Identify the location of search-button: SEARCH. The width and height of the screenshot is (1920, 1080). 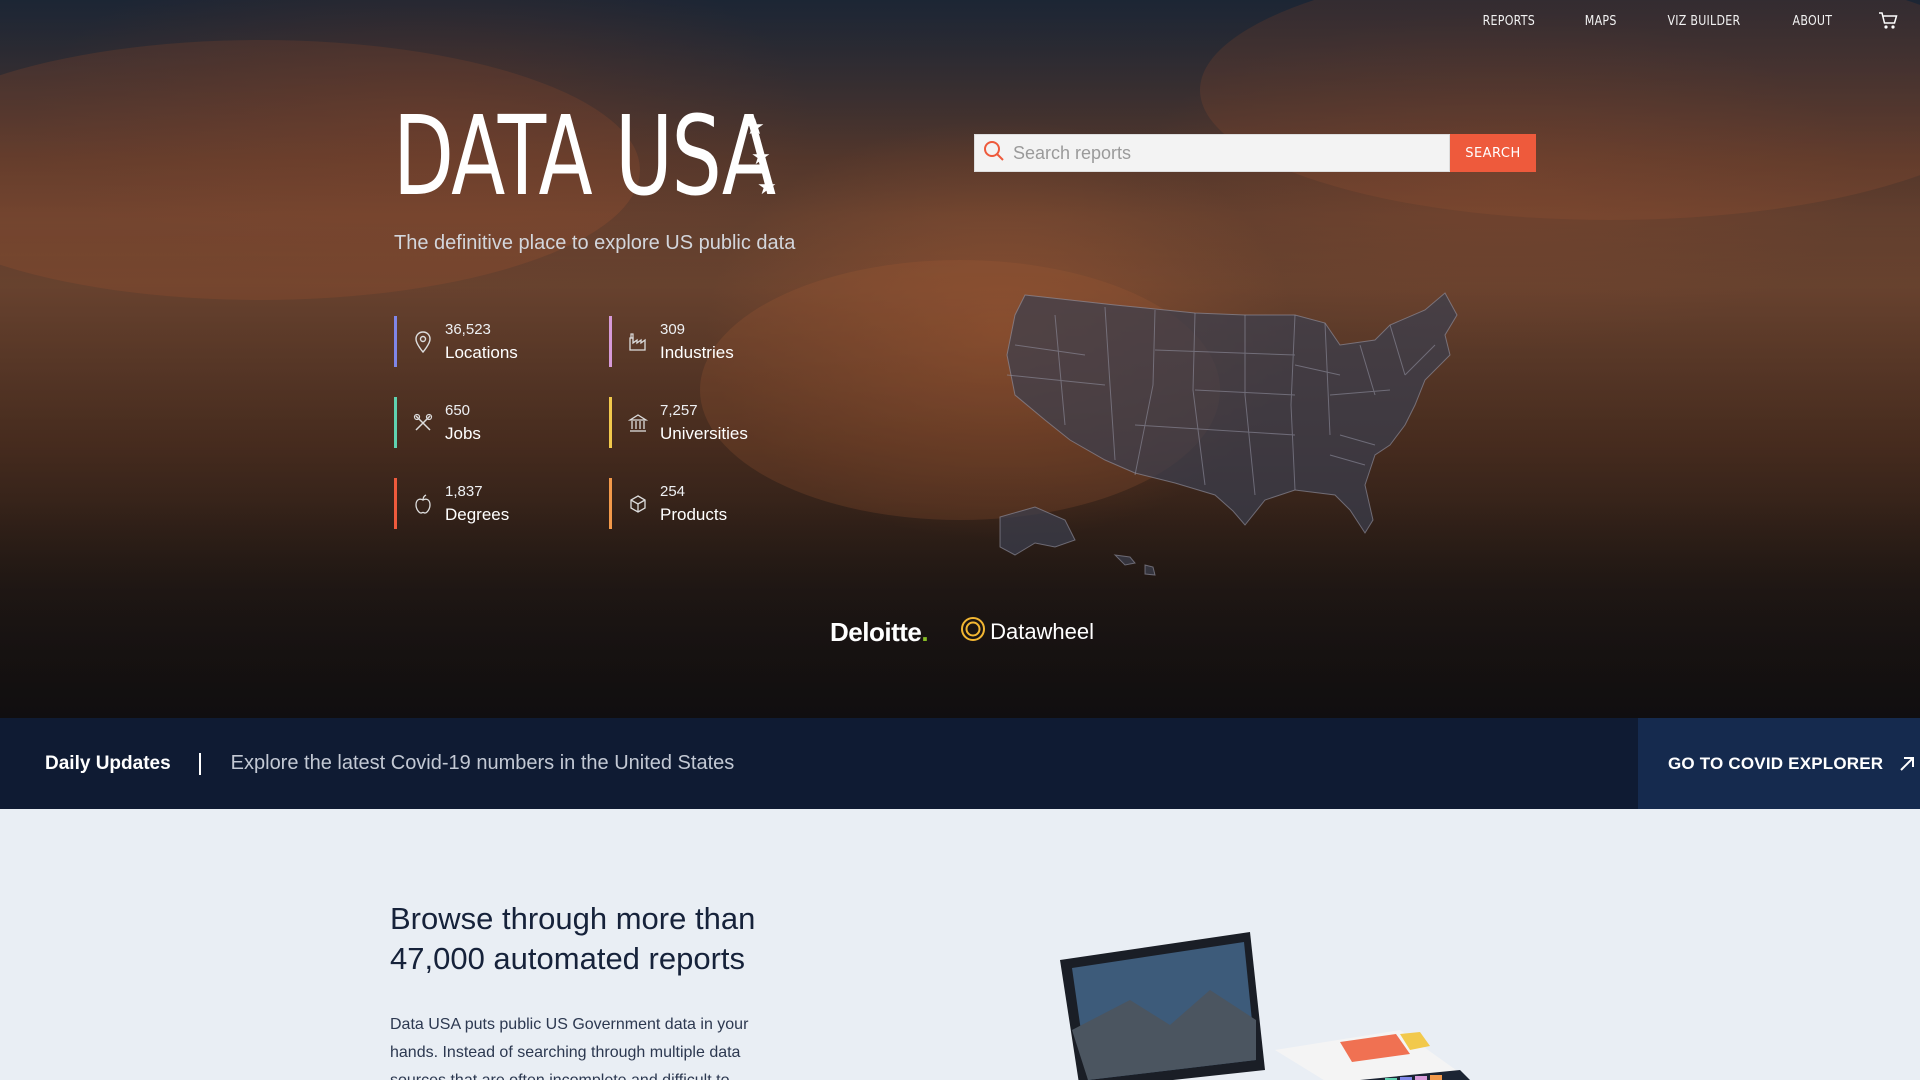
(1493, 153).